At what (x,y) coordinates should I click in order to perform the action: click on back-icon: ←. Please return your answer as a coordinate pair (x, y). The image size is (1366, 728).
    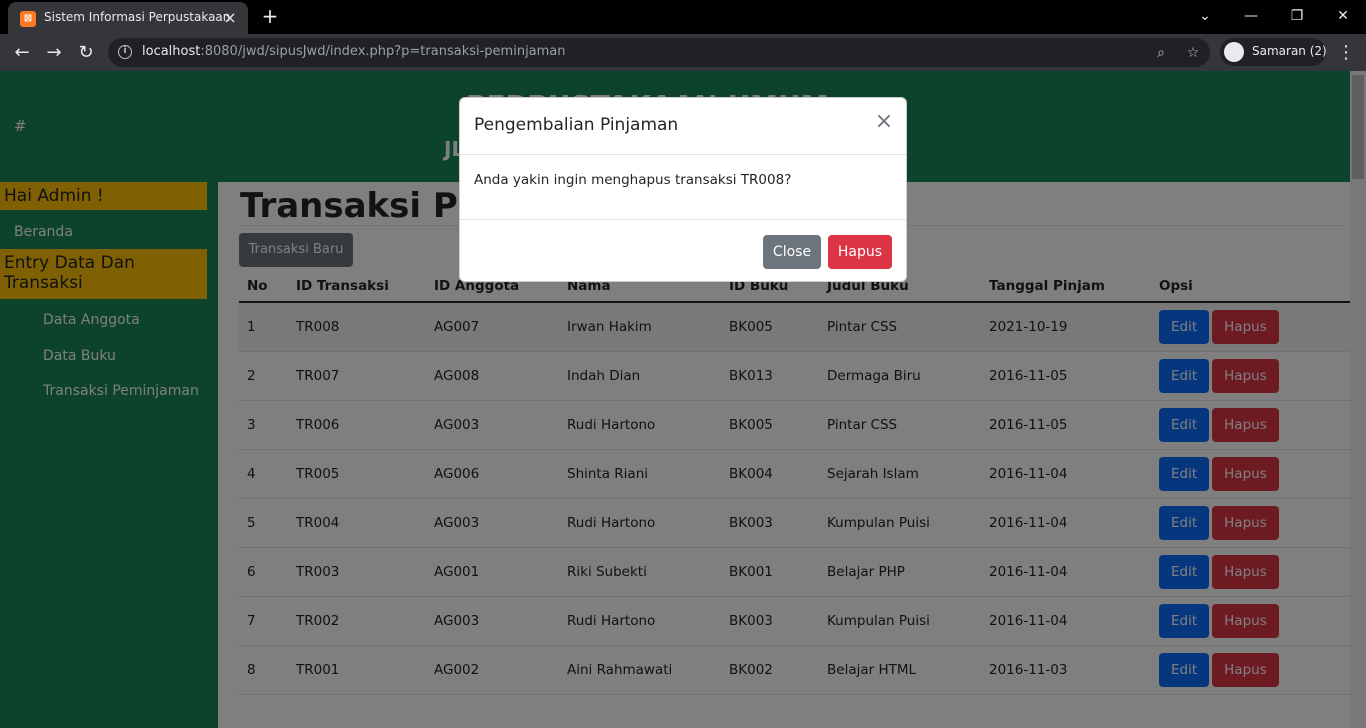
    Looking at the image, I should click on (22, 53).